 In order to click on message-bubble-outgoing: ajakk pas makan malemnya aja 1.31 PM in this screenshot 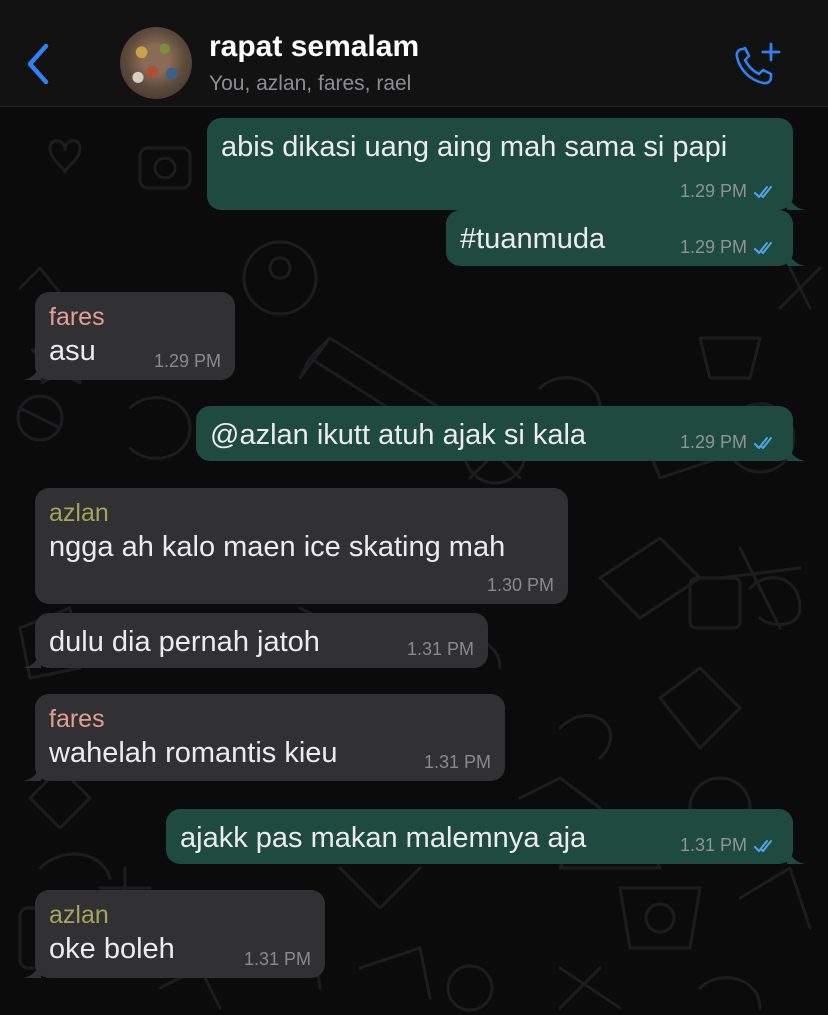, I will do `click(485, 836)`.